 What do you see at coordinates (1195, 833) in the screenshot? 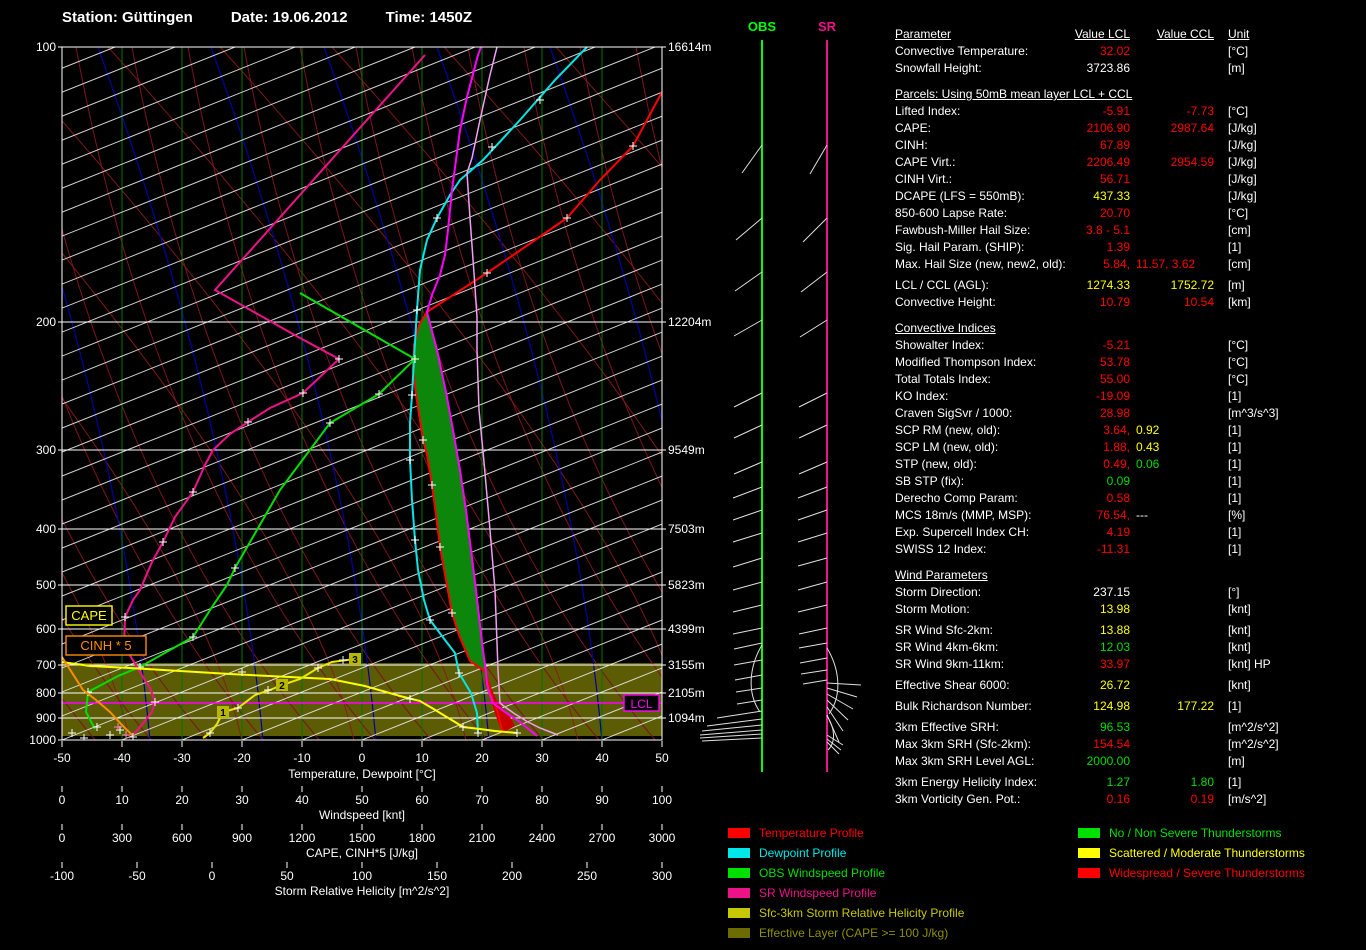
I see `legend-label: No / Non Severe Thunderstorms` at bounding box center [1195, 833].